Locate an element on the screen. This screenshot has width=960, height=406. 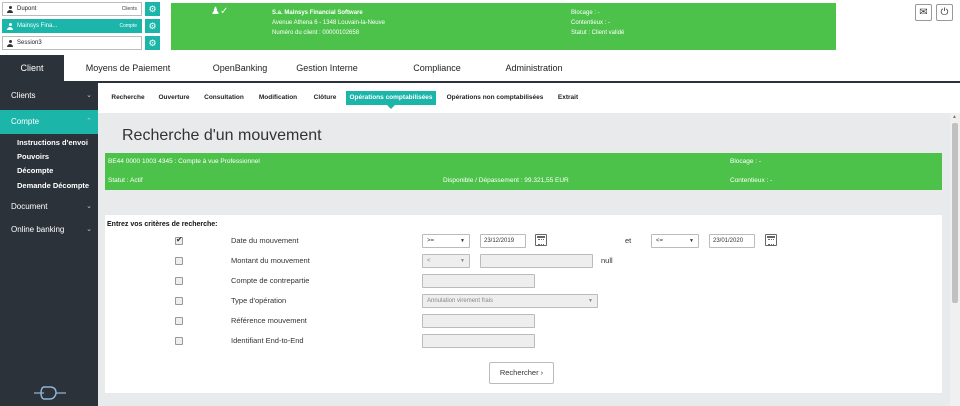
subtab-recherche: Recherche is located at coordinates (128, 98).